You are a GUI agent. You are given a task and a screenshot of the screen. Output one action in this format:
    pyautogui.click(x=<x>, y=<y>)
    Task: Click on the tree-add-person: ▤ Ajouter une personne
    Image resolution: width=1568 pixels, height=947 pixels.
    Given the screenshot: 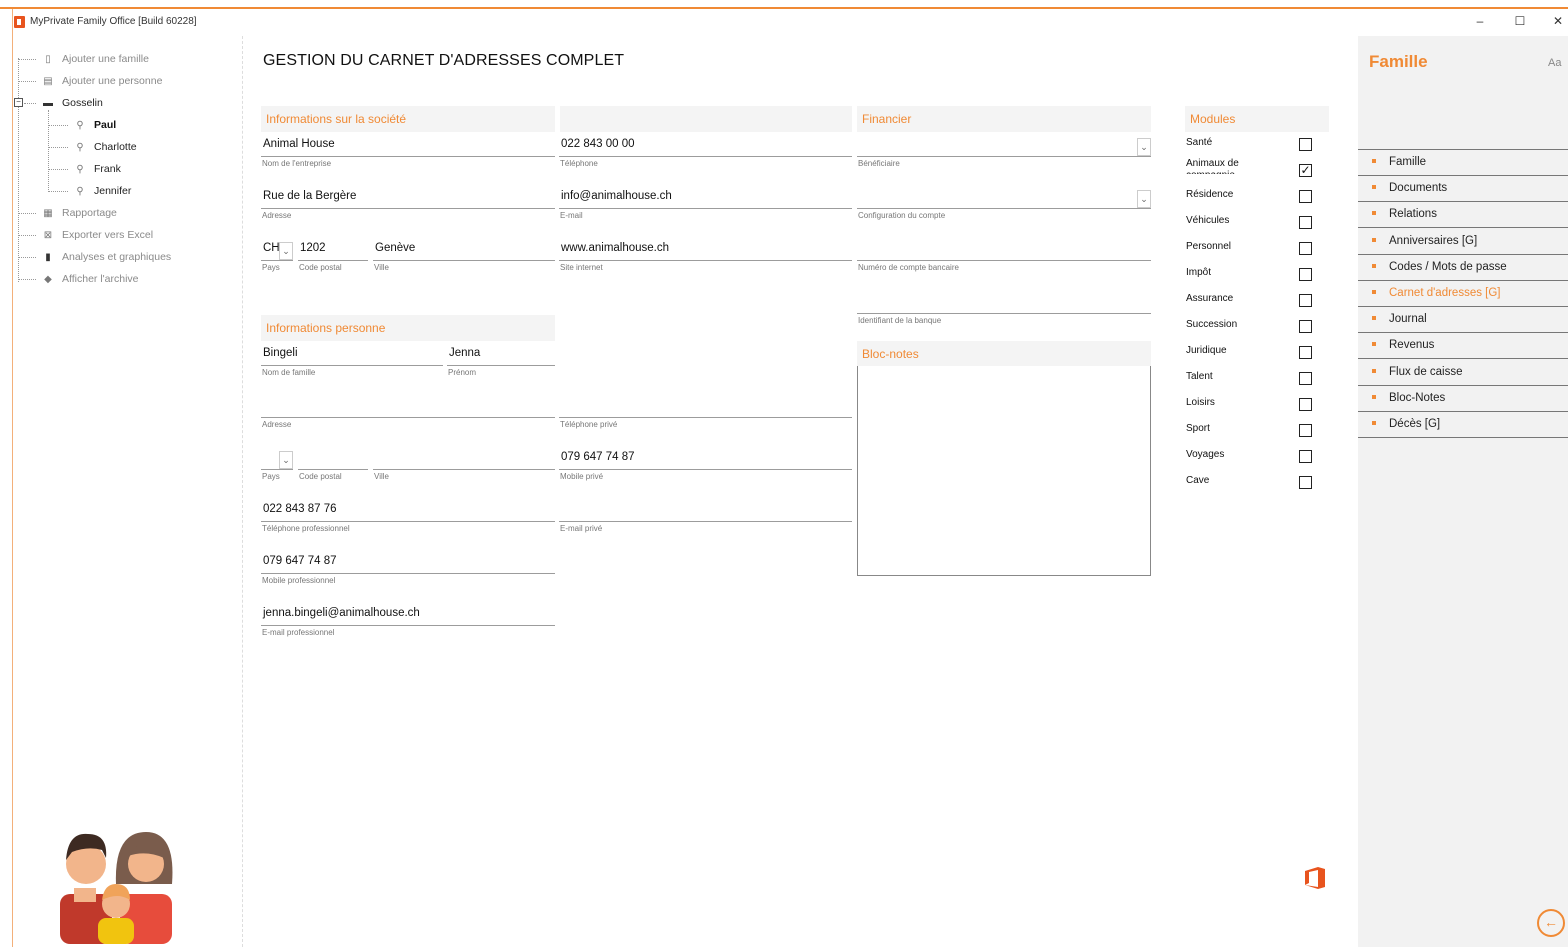 What is the action you would take?
    pyautogui.click(x=102, y=81)
    